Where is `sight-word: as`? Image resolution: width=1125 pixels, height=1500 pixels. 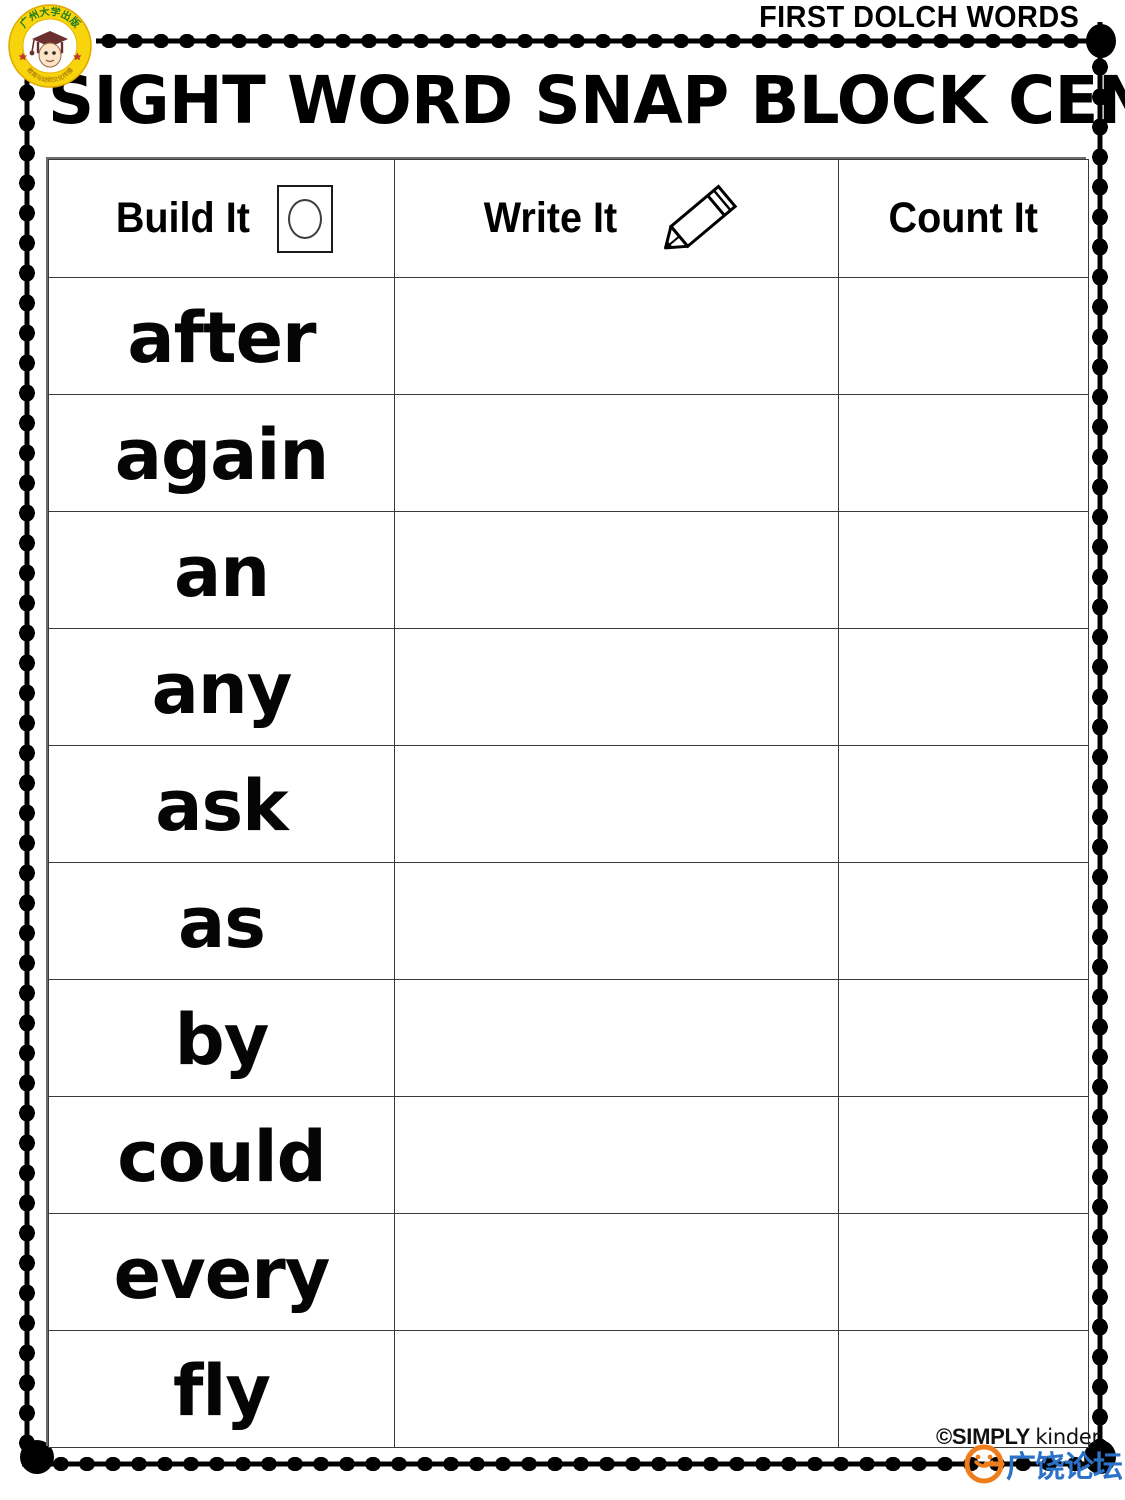 sight-word: as is located at coordinates (222, 923).